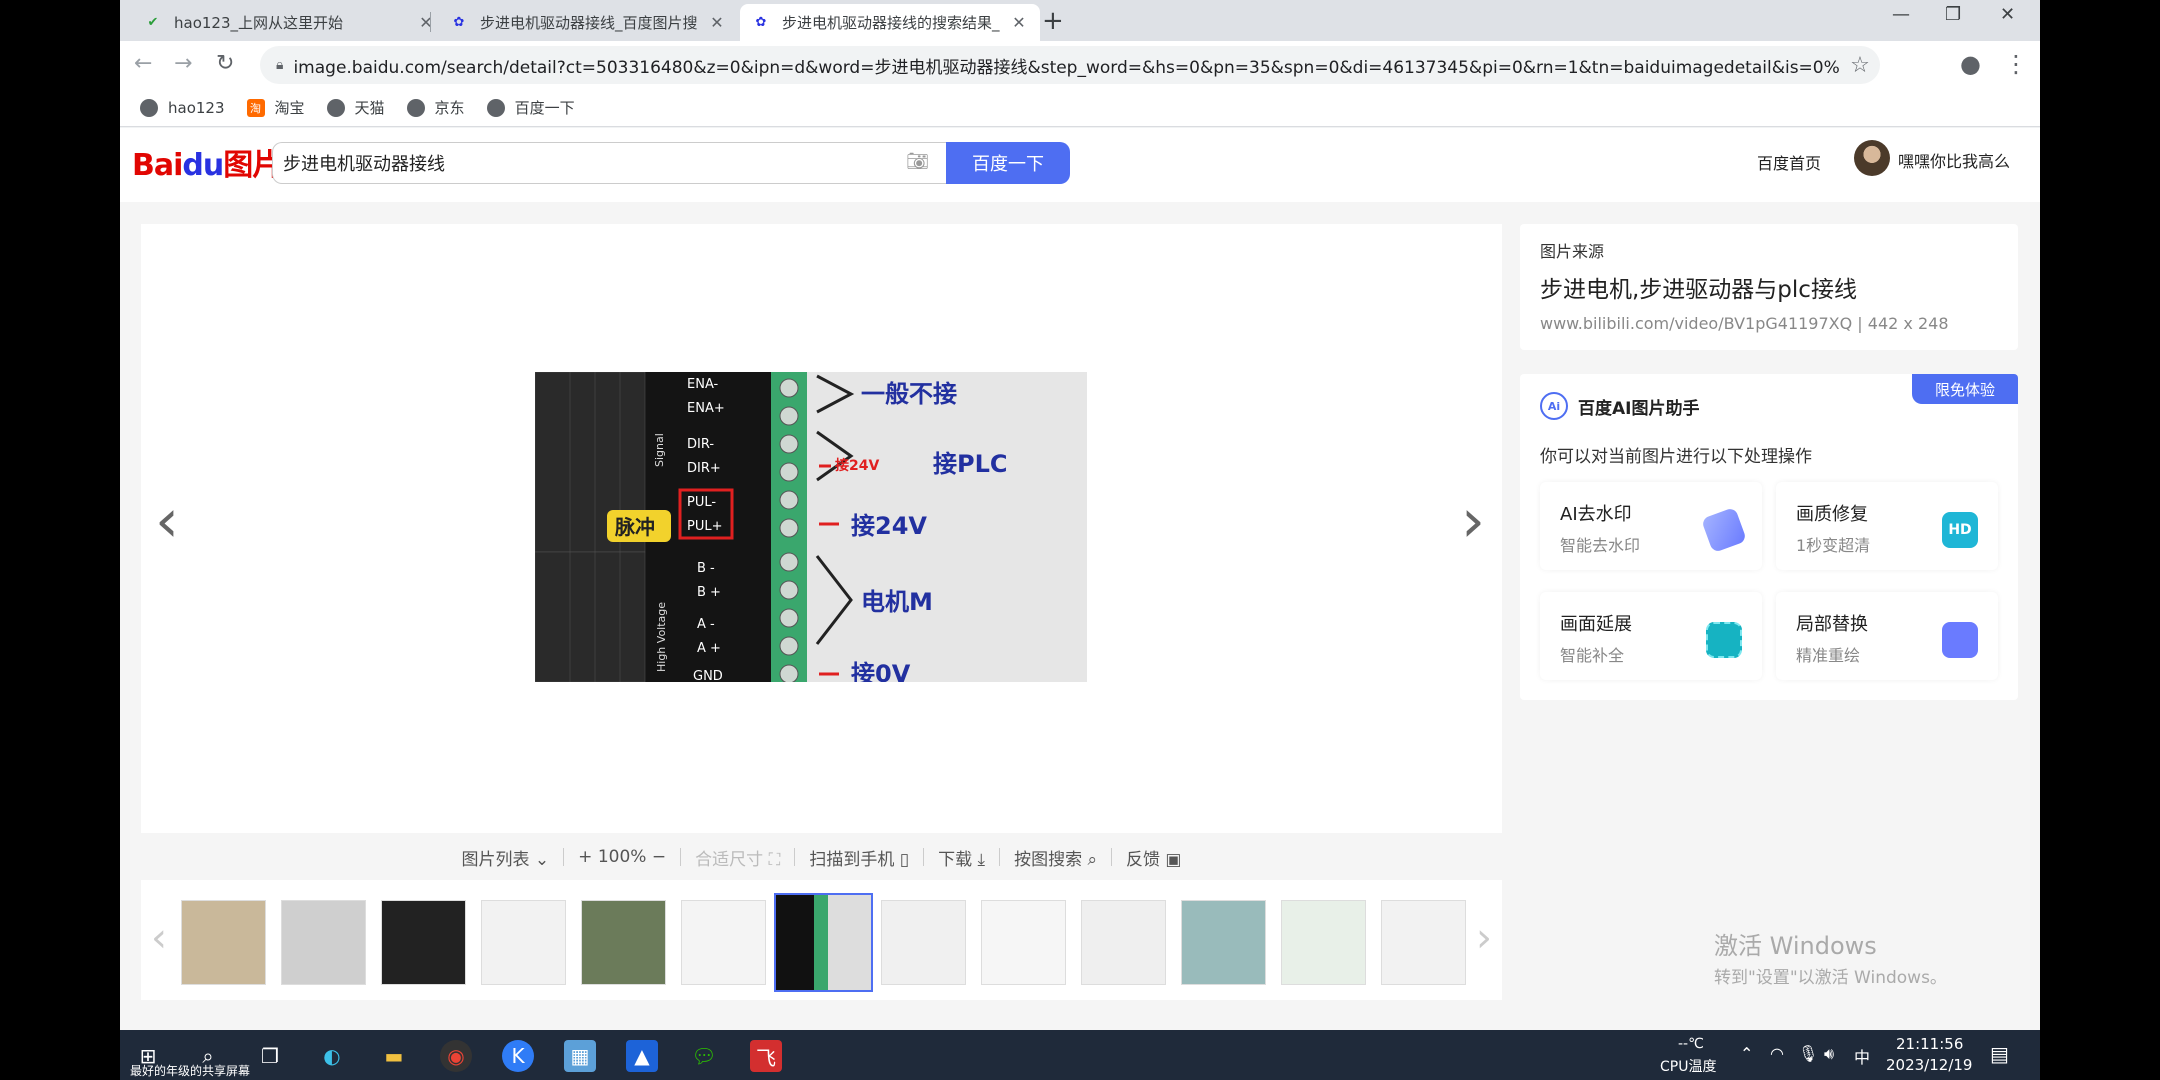  I want to click on source-title: 步进电机,步进驱动器与plc接线, so click(1769, 287).